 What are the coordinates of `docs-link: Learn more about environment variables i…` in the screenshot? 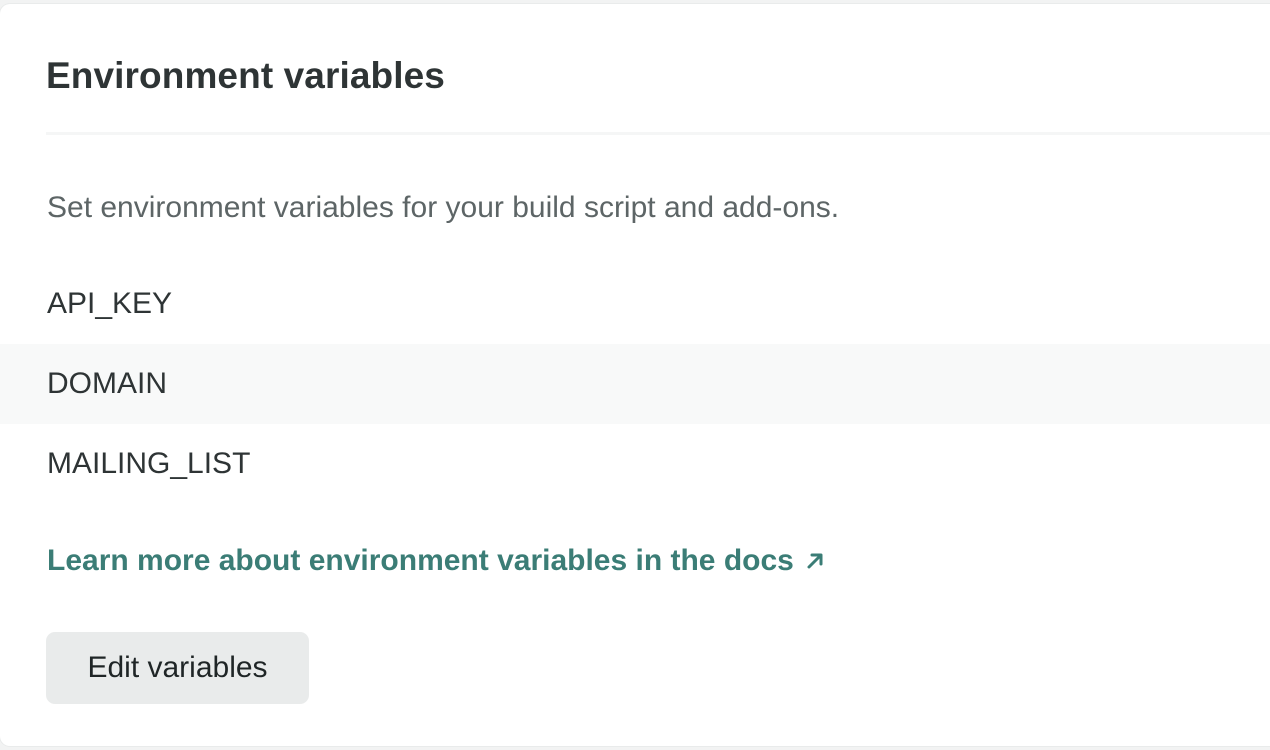 It's located at (436, 561).